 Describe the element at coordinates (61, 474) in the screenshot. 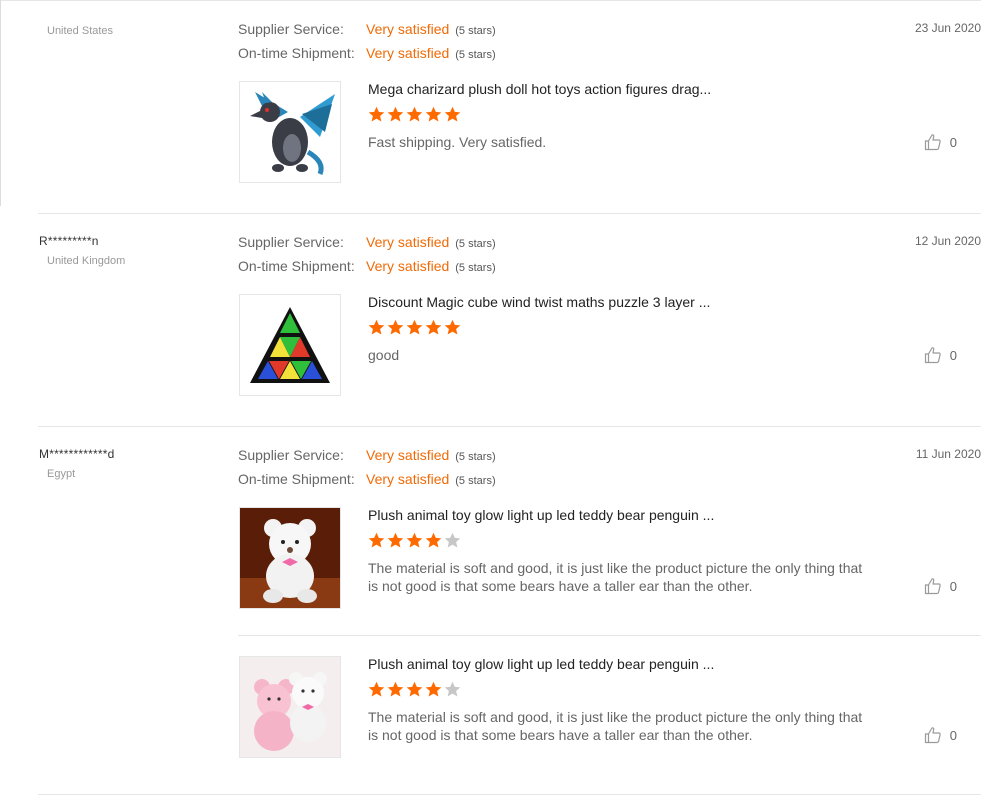

I see `buyer-country: Egypt` at that location.